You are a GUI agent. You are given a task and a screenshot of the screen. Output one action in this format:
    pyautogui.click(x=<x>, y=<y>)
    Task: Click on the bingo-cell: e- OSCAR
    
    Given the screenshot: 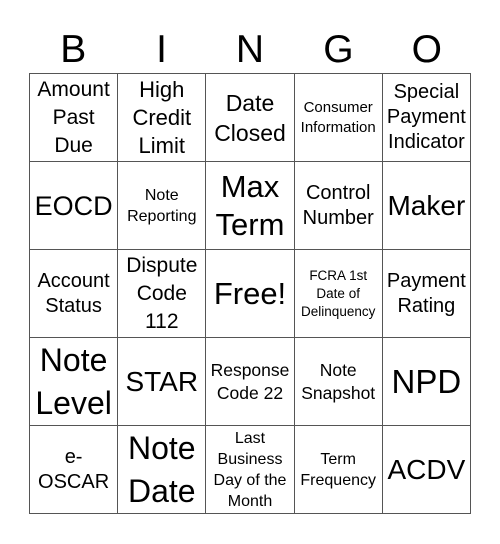 What is the action you would take?
    pyautogui.click(x=74, y=470)
    